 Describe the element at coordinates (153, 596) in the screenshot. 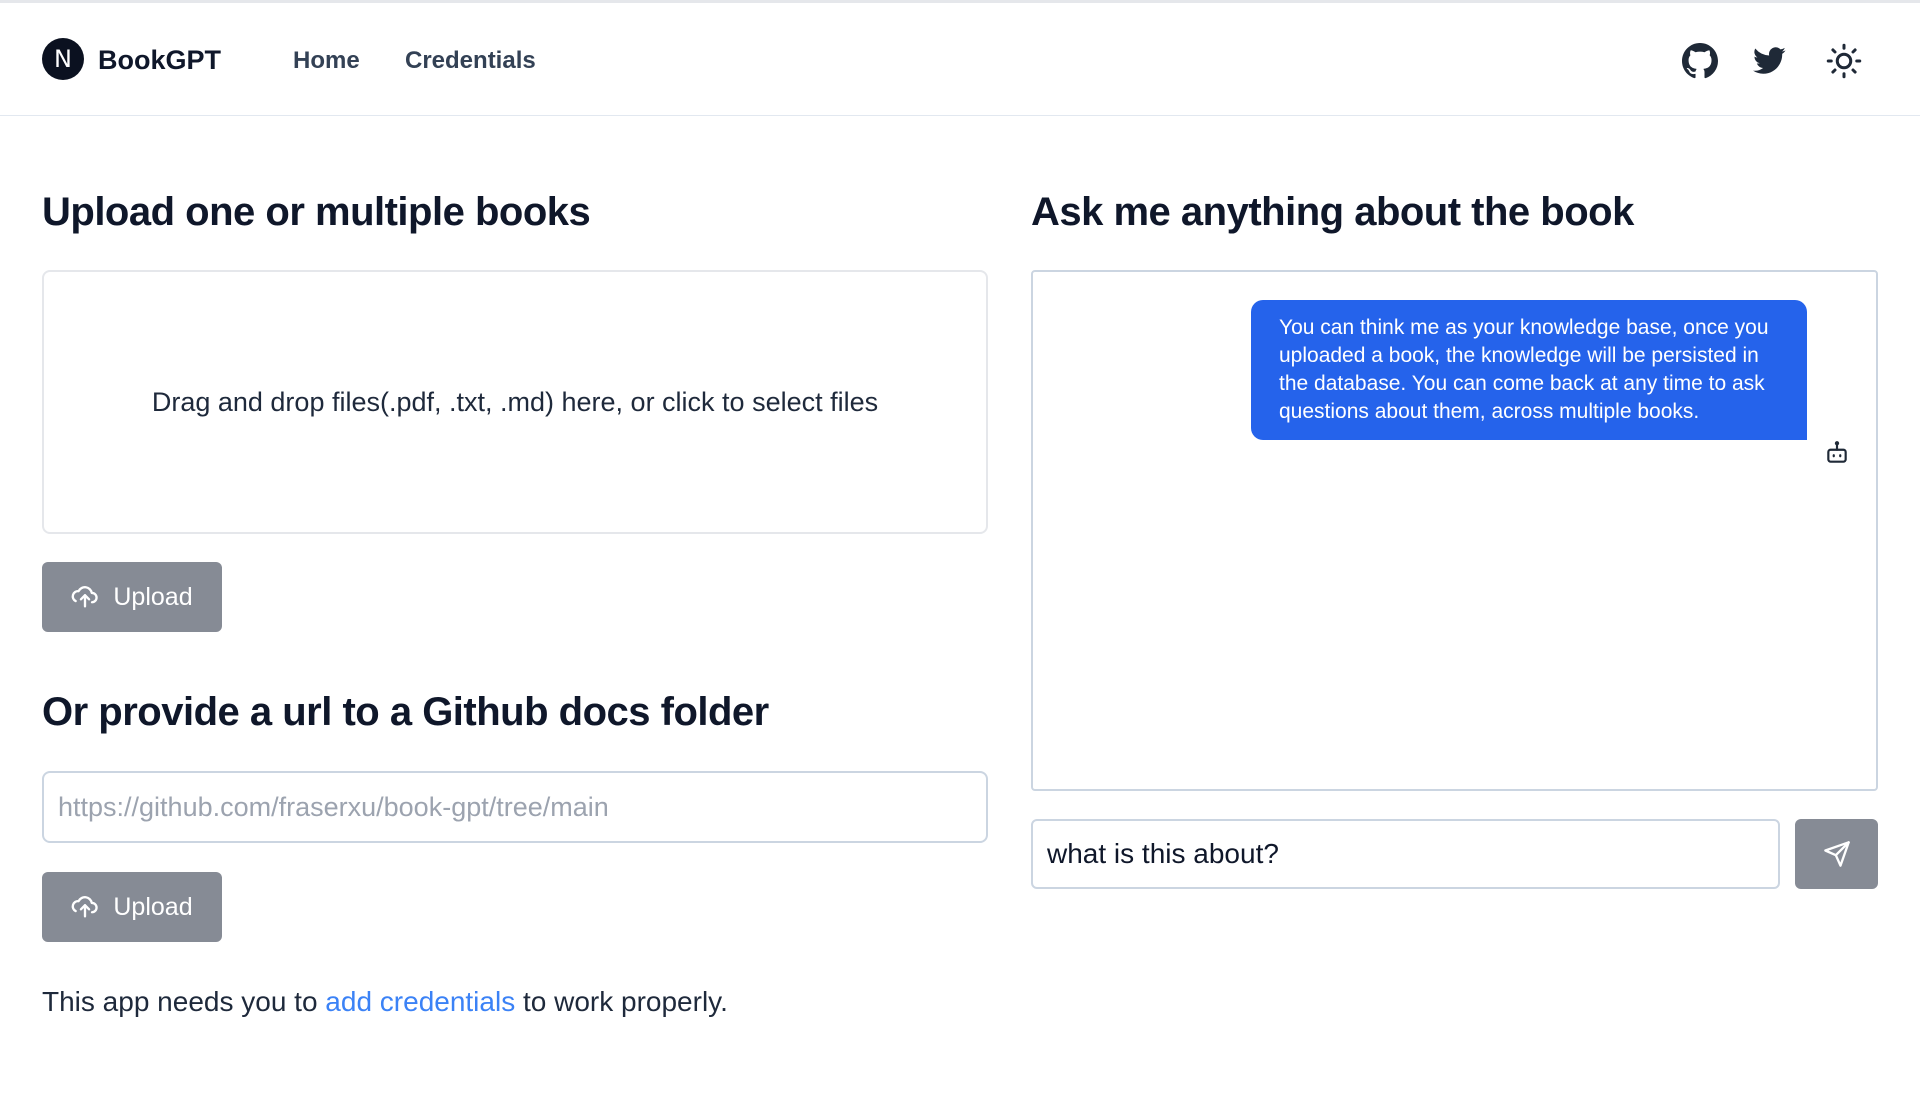

I see `upload-files-label: Upload` at that location.